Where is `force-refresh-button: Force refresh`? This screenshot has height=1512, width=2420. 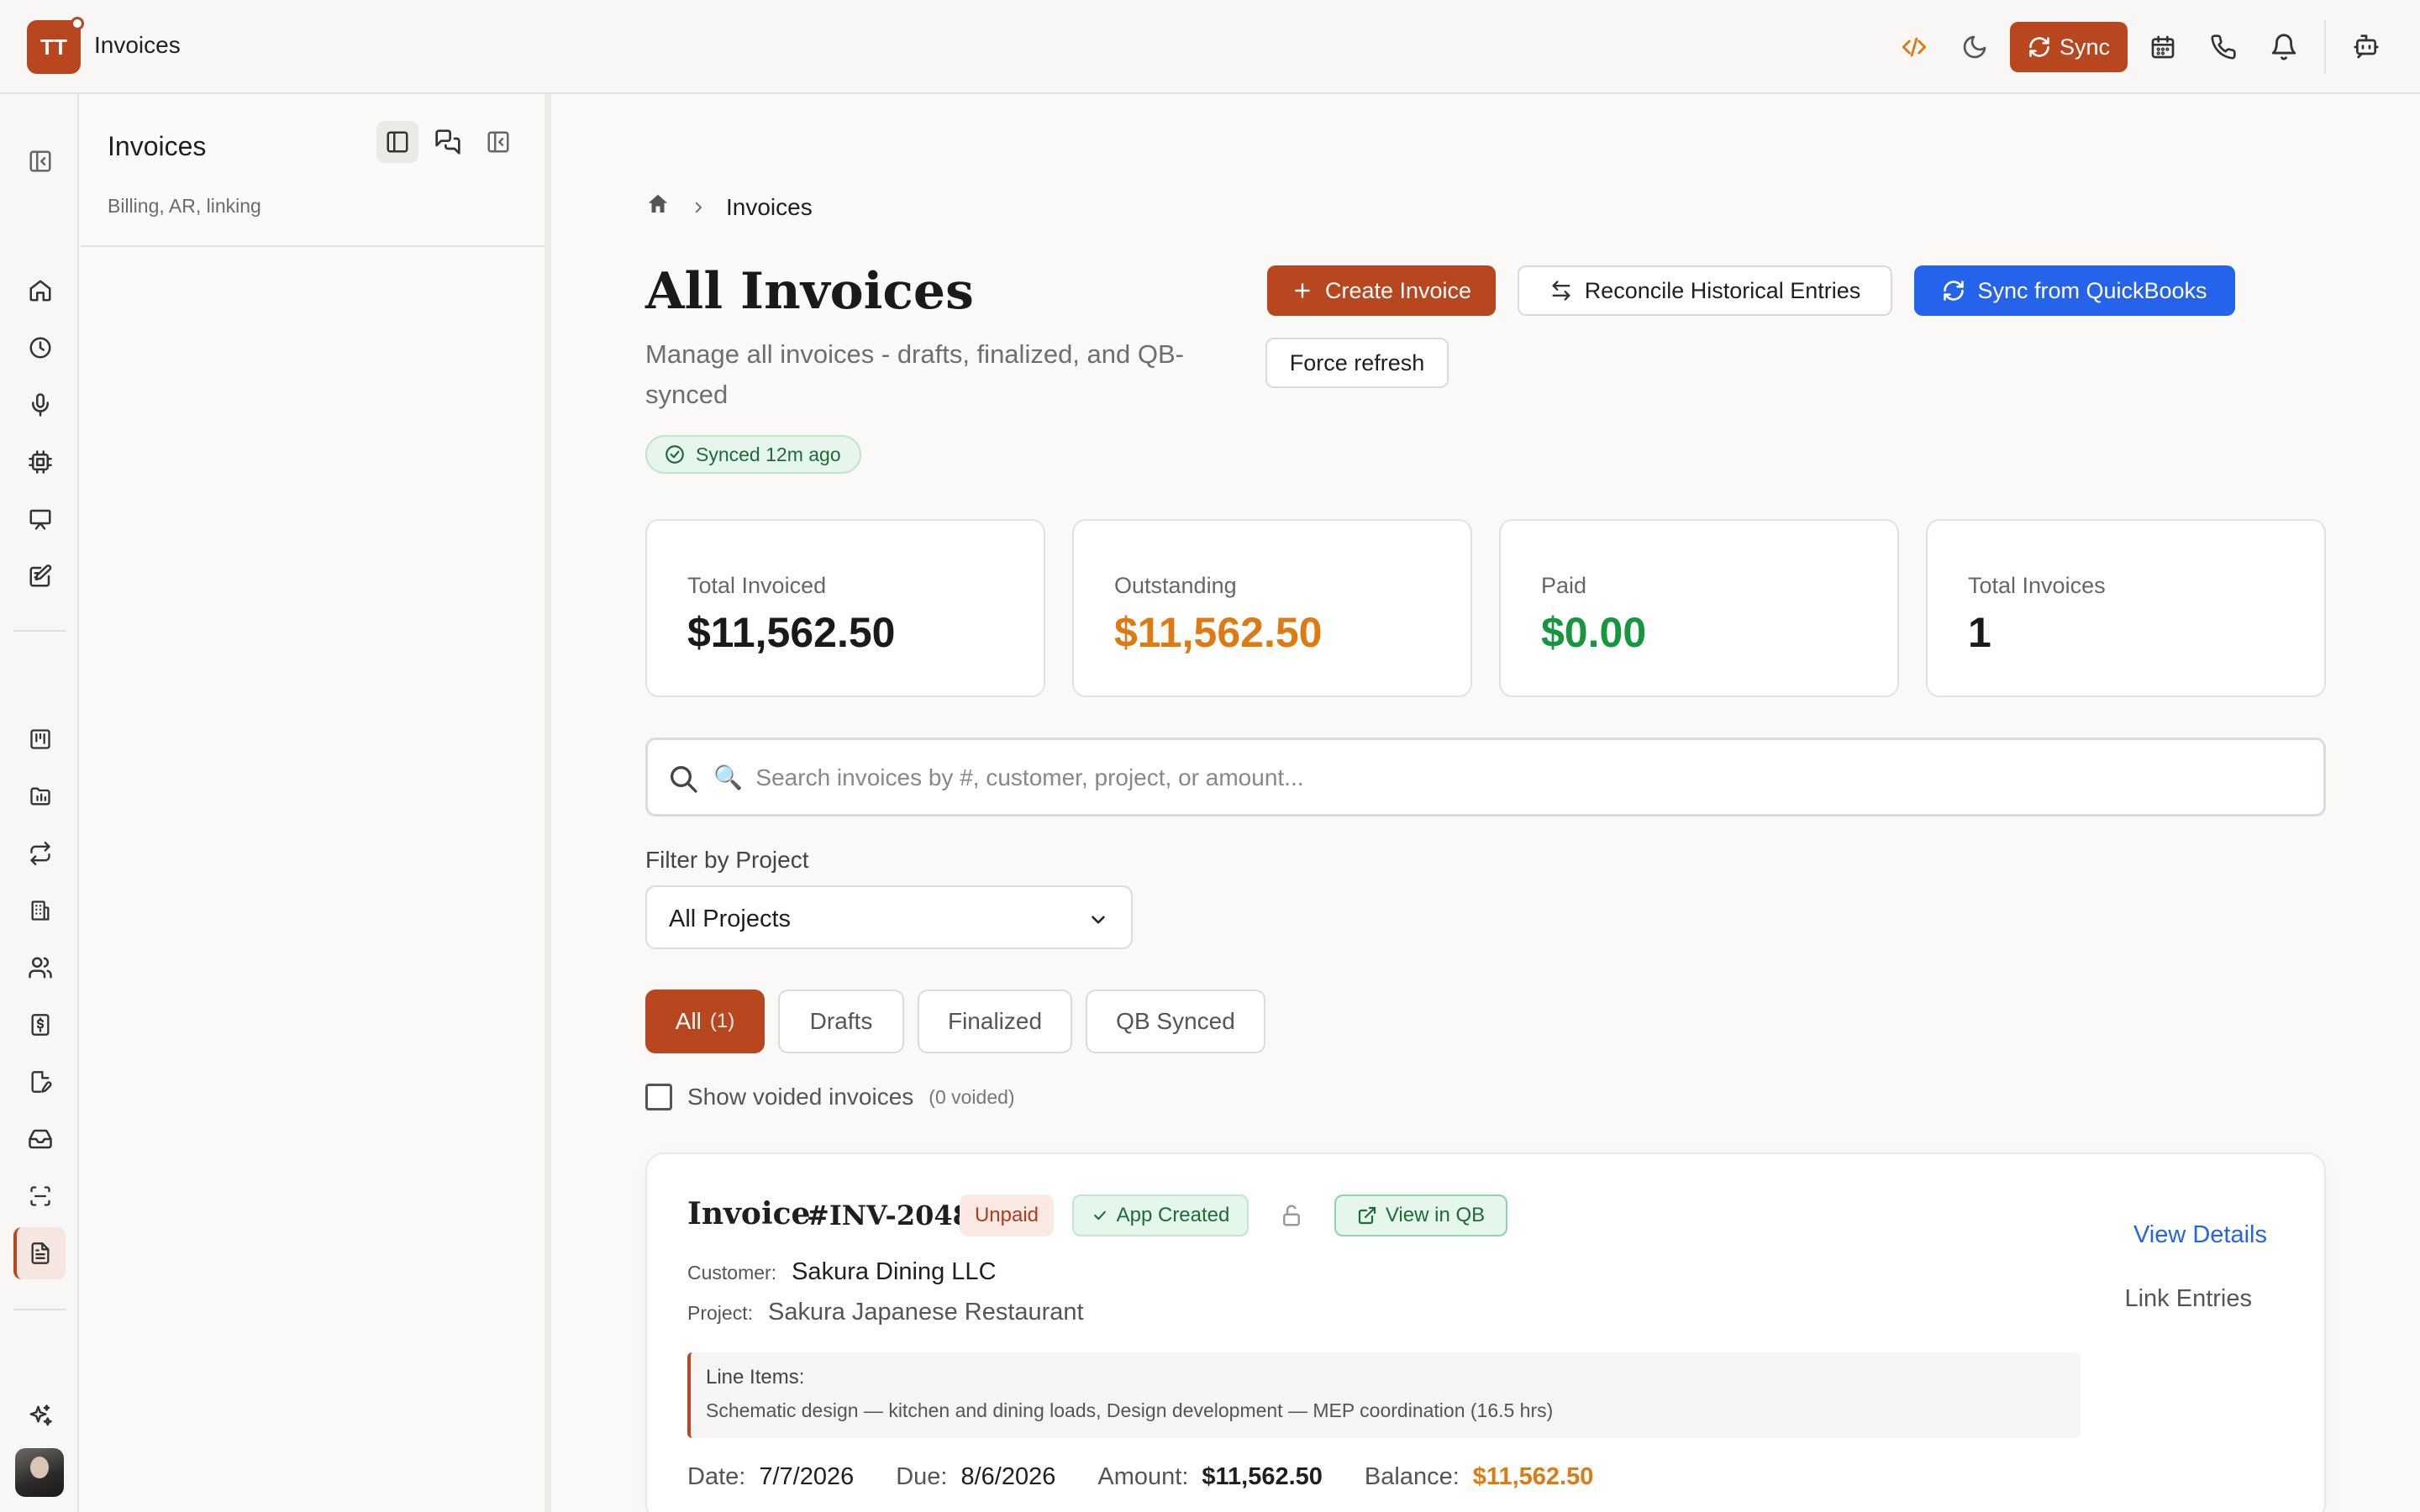
force-refresh-button: Force refresh is located at coordinates (1357, 363).